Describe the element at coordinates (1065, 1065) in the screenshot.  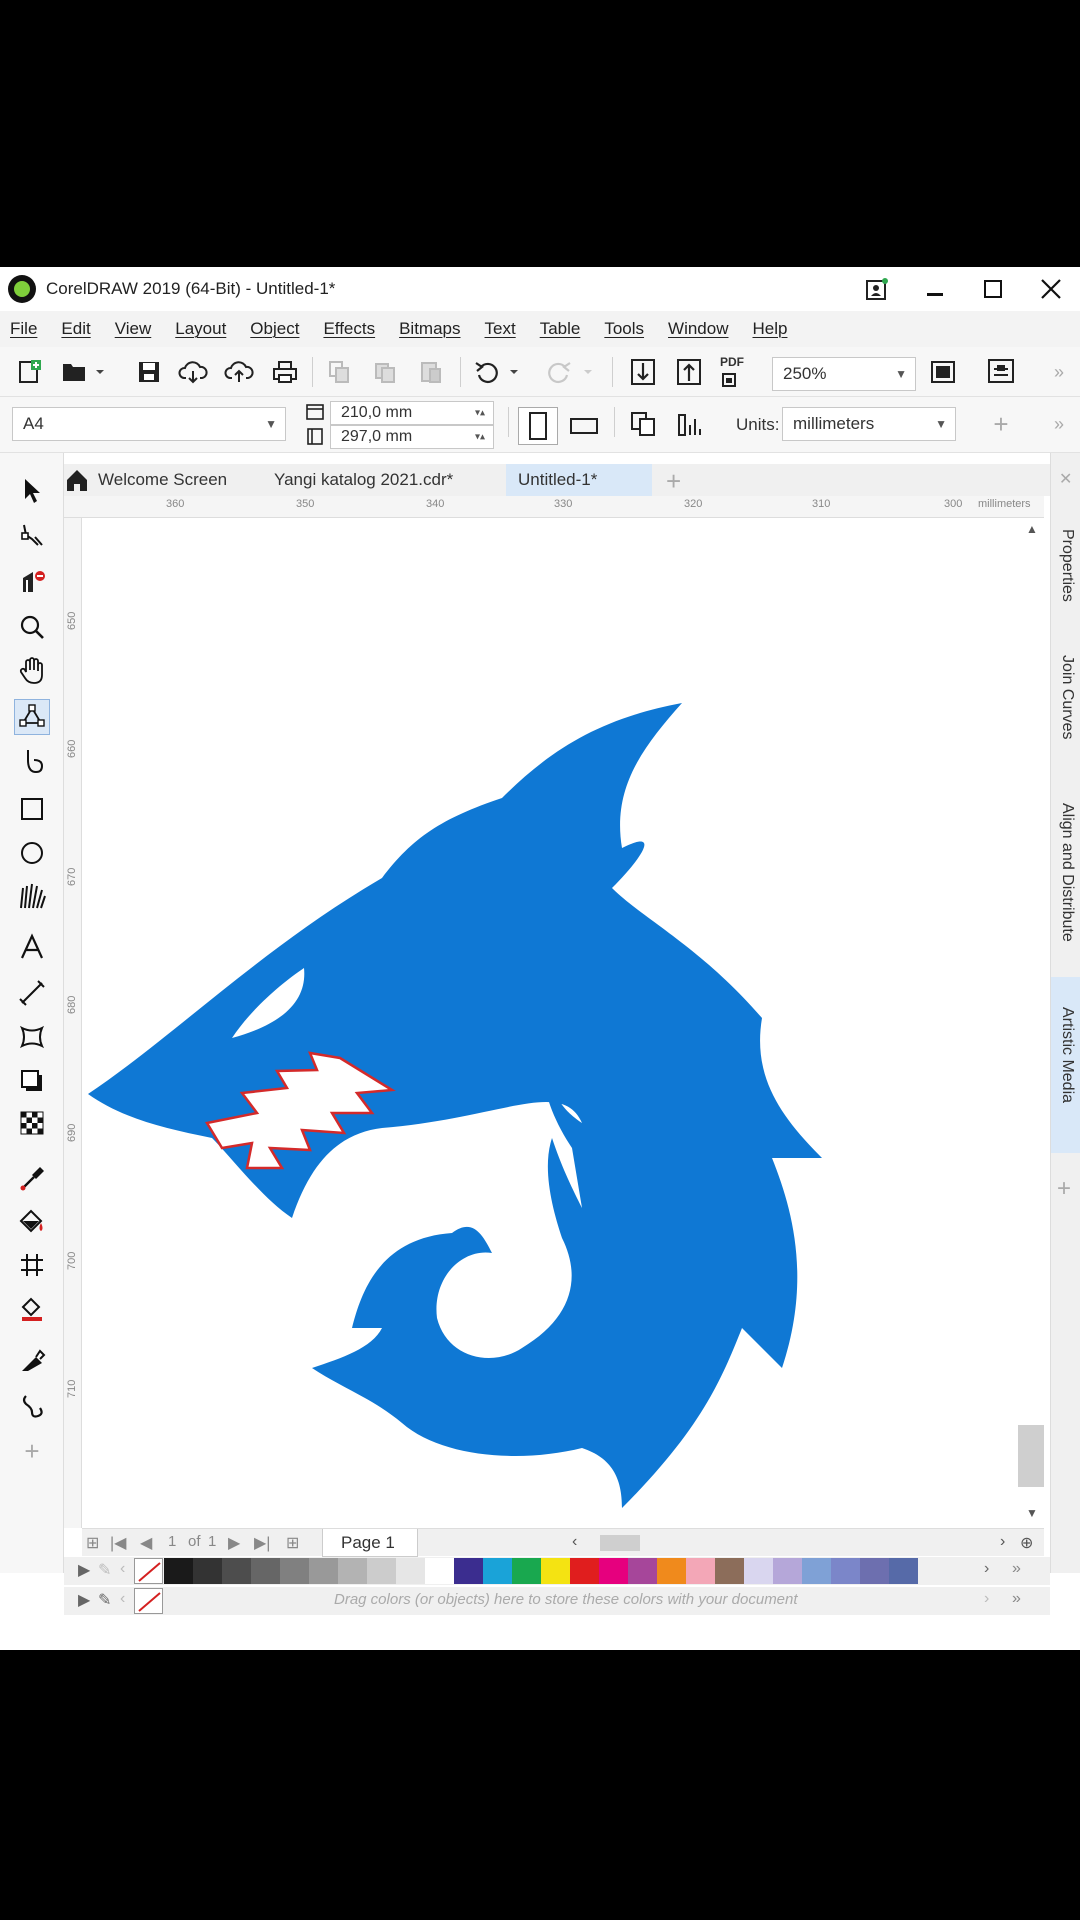
I see `docker-tab-artistic-media: Artistic Media` at that location.